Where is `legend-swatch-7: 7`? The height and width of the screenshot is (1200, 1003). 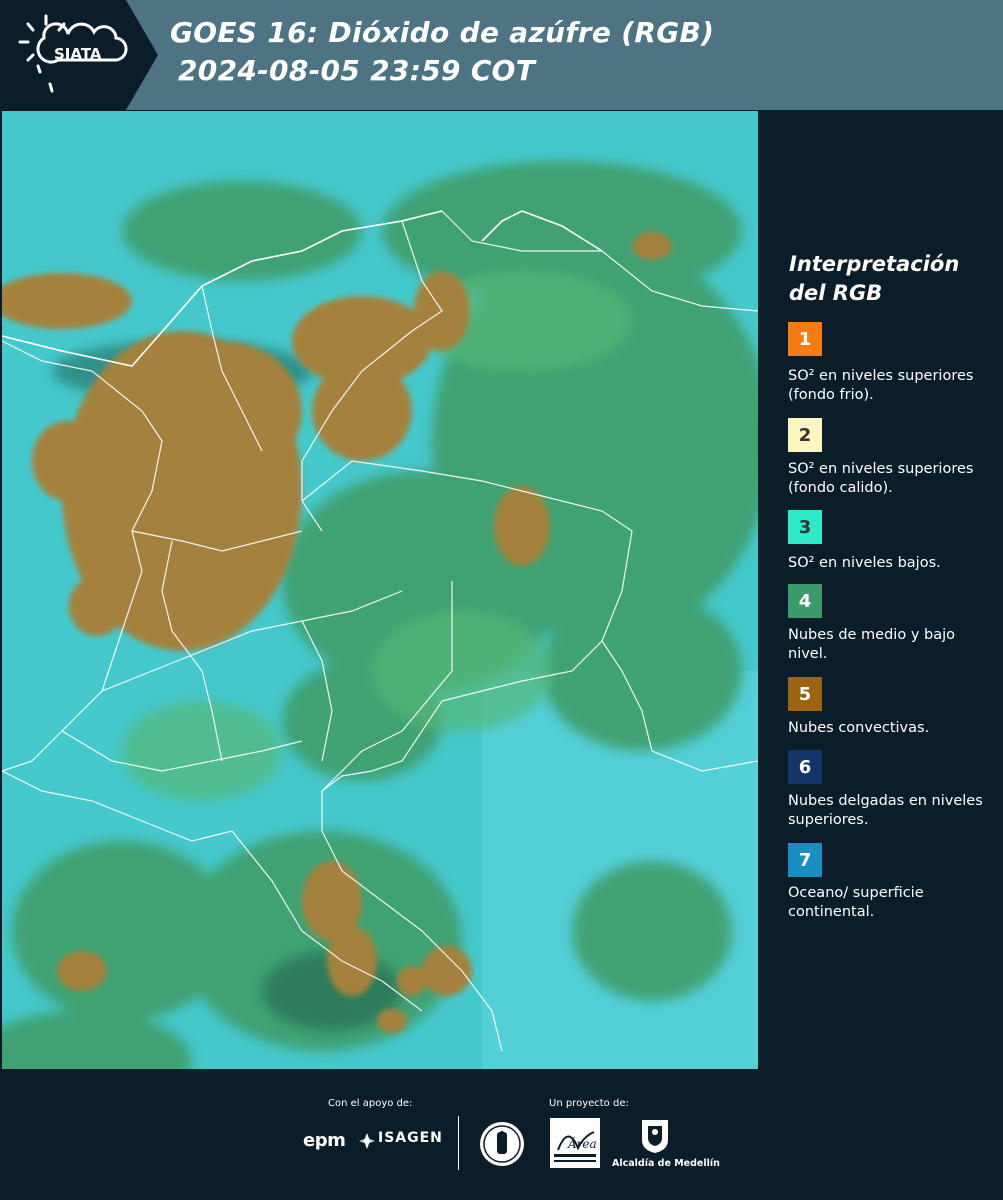
legend-swatch-7: 7 is located at coordinates (805, 860).